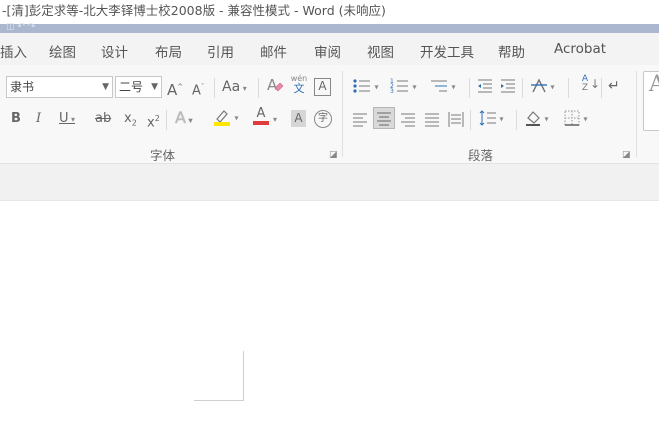 This screenshot has width=659, height=437. I want to click on clear-formatting-button: A, so click(275, 85).